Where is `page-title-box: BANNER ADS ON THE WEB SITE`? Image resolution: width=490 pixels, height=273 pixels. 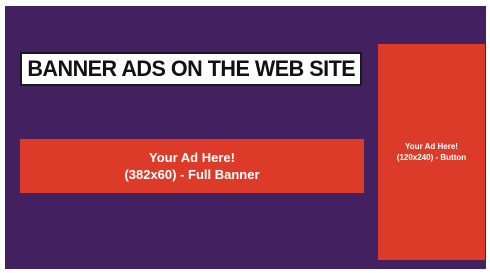
page-title-box: BANNER ADS ON THE WEB SITE is located at coordinates (191, 69).